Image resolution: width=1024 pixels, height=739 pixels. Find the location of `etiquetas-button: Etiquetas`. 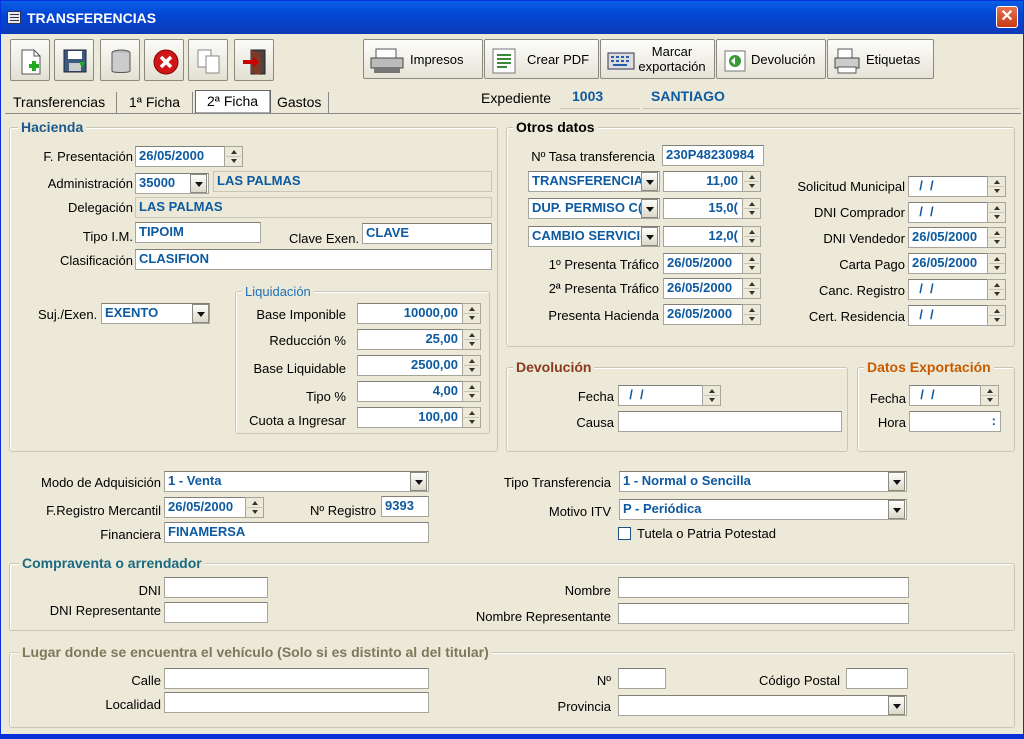

etiquetas-button: Etiquetas is located at coordinates (880, 59).